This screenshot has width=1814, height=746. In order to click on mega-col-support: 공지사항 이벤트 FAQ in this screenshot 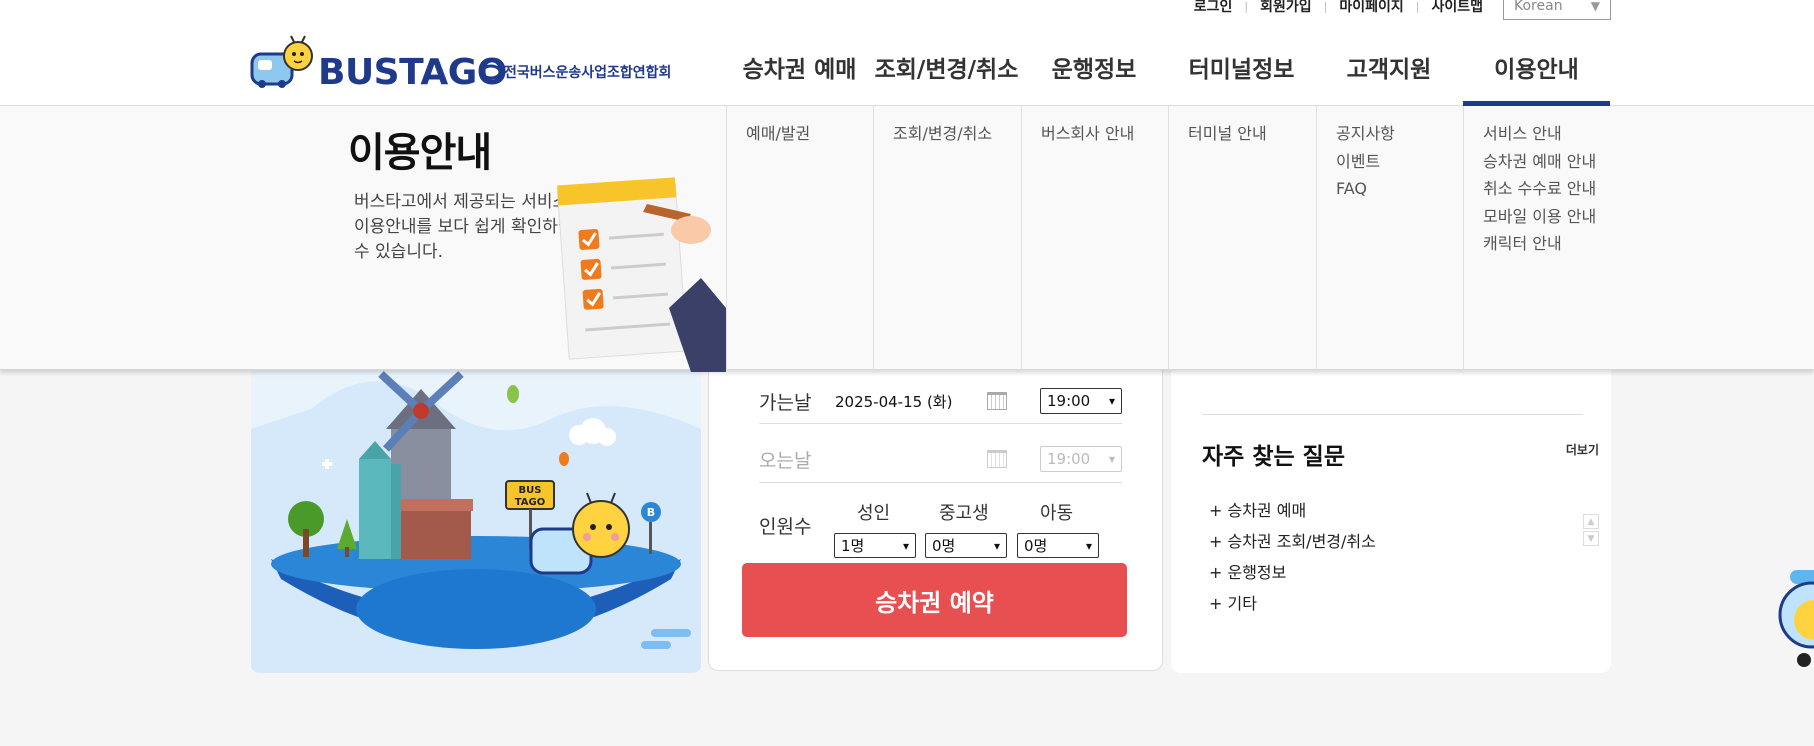, I will do `click(1389, 238)`.